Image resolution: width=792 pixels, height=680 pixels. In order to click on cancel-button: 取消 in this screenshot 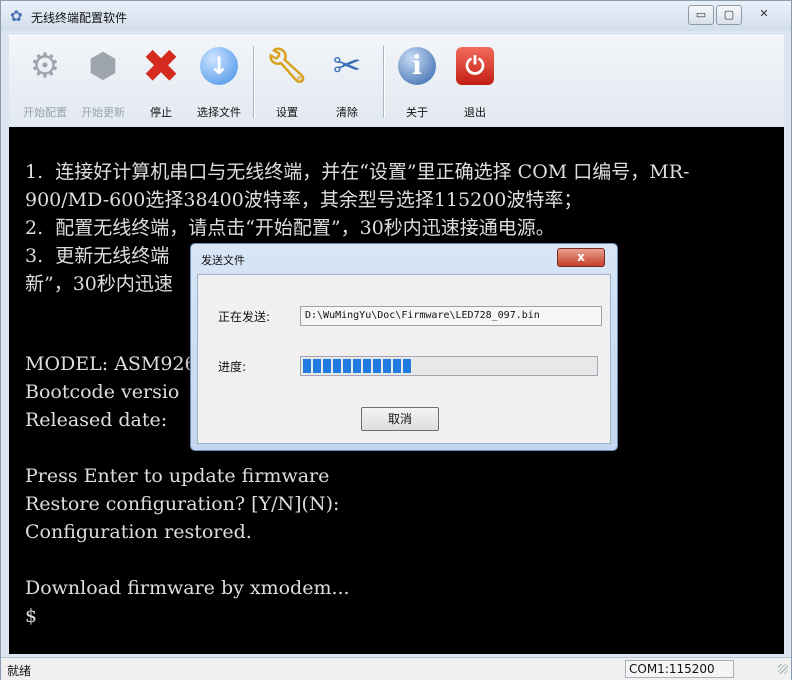, I will do `click(400, 419)`.